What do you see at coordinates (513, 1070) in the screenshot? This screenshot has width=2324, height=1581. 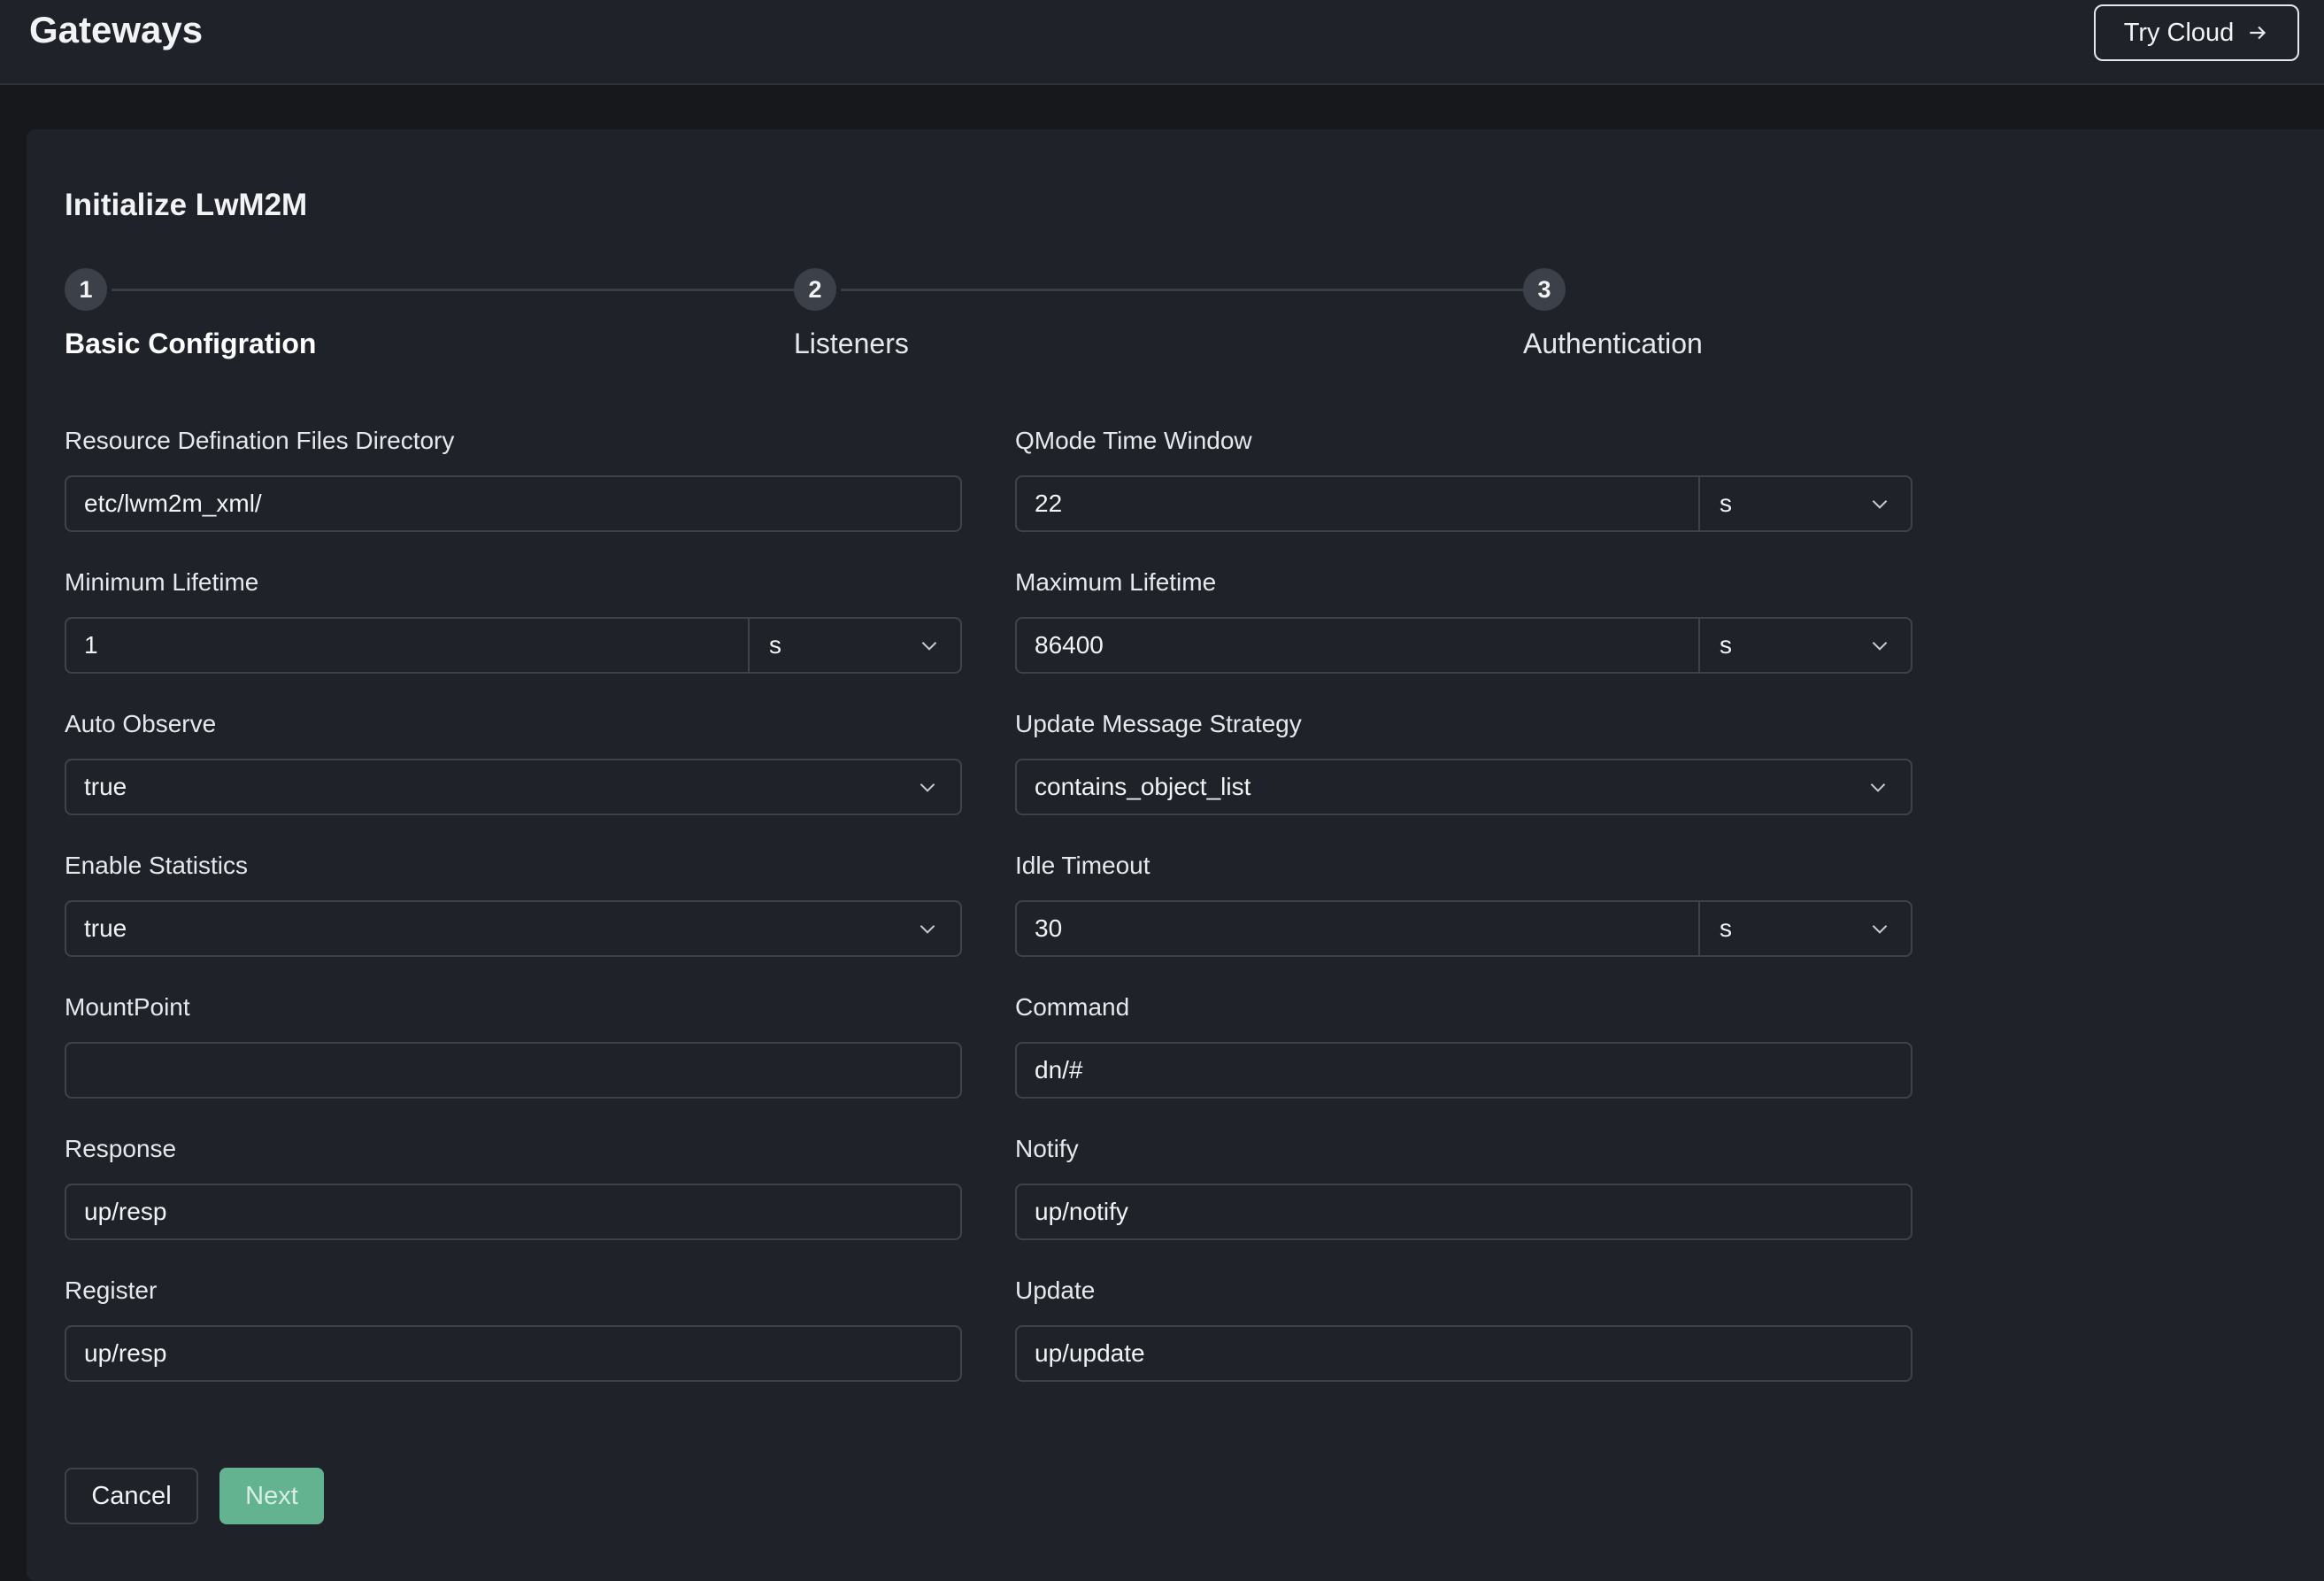 I see `mountpoint-input` at bounding box center [513, 1070].